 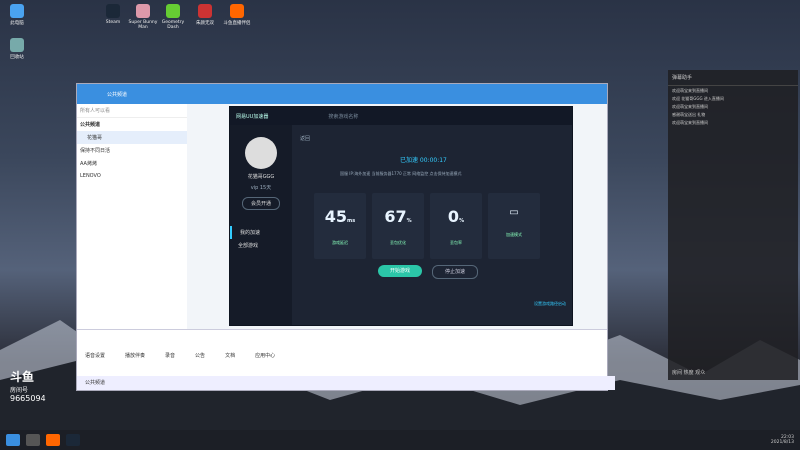 I want to click on douyu-logo: 斗鱼, so click(x=22, y=377).